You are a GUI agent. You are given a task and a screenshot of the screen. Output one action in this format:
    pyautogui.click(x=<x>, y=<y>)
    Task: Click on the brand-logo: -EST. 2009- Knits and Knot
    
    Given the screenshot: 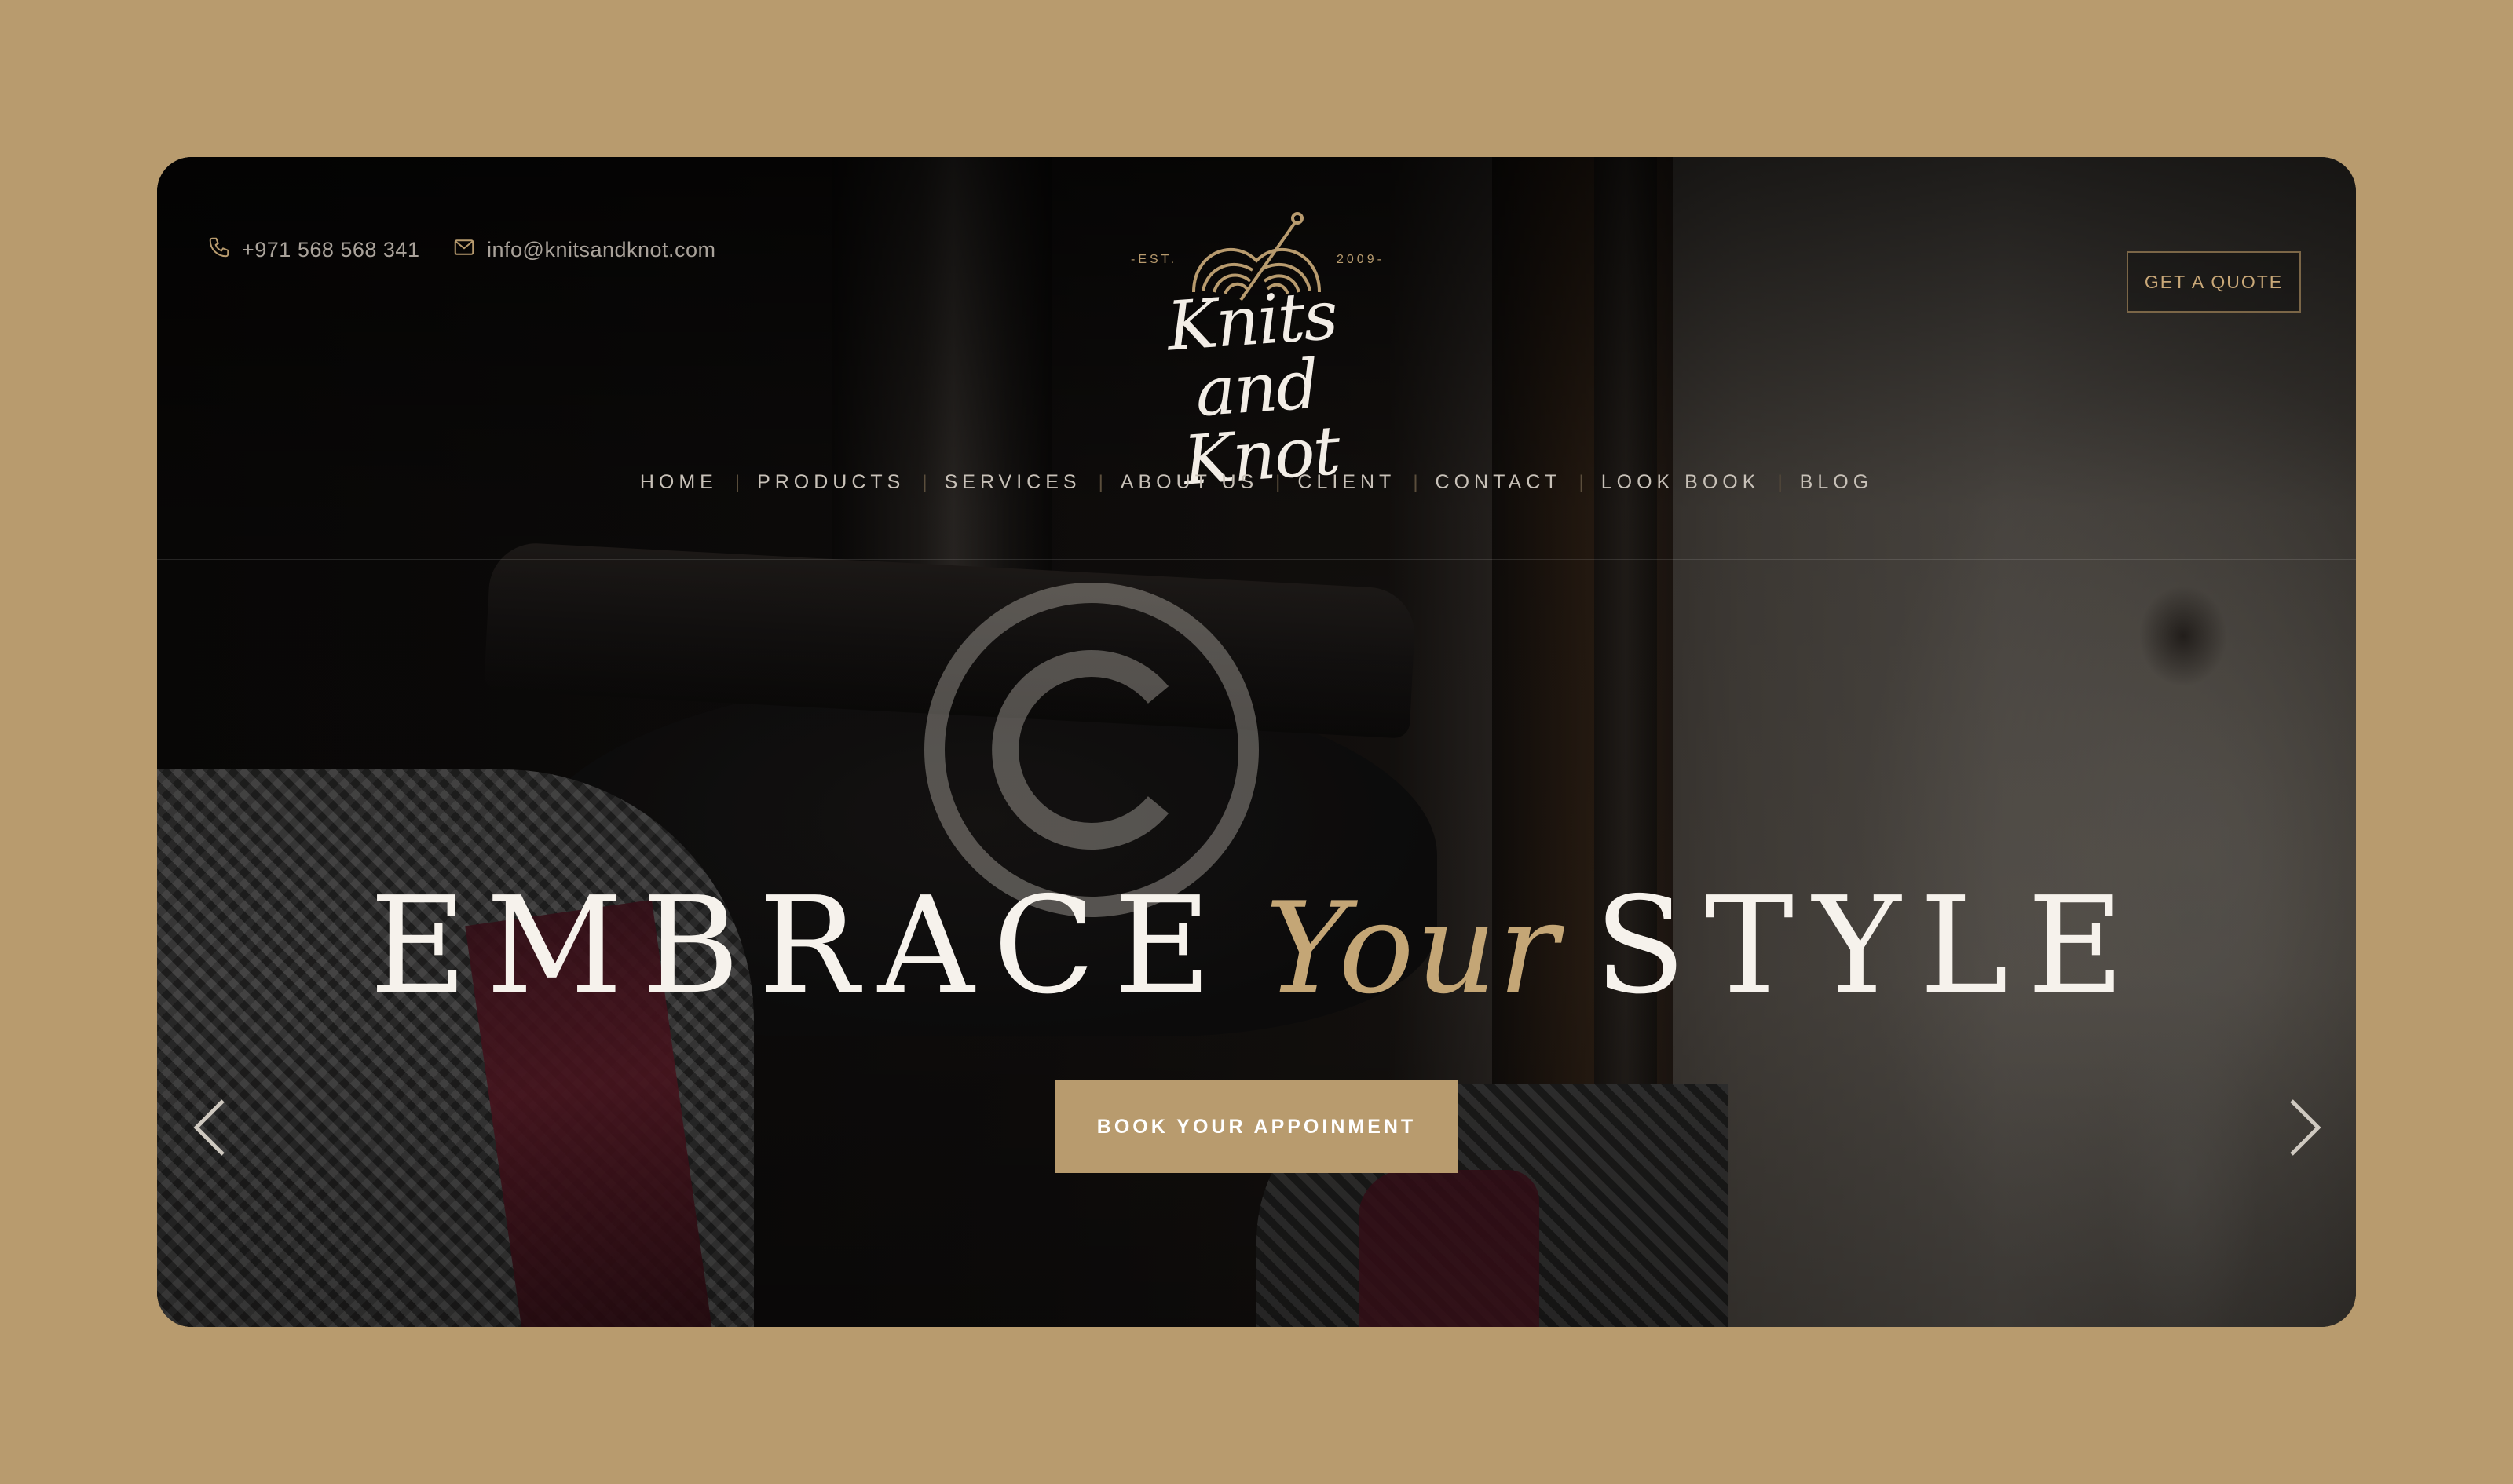 What is the action you would take?
    pyautogui.click(x=1256, y=354)
    